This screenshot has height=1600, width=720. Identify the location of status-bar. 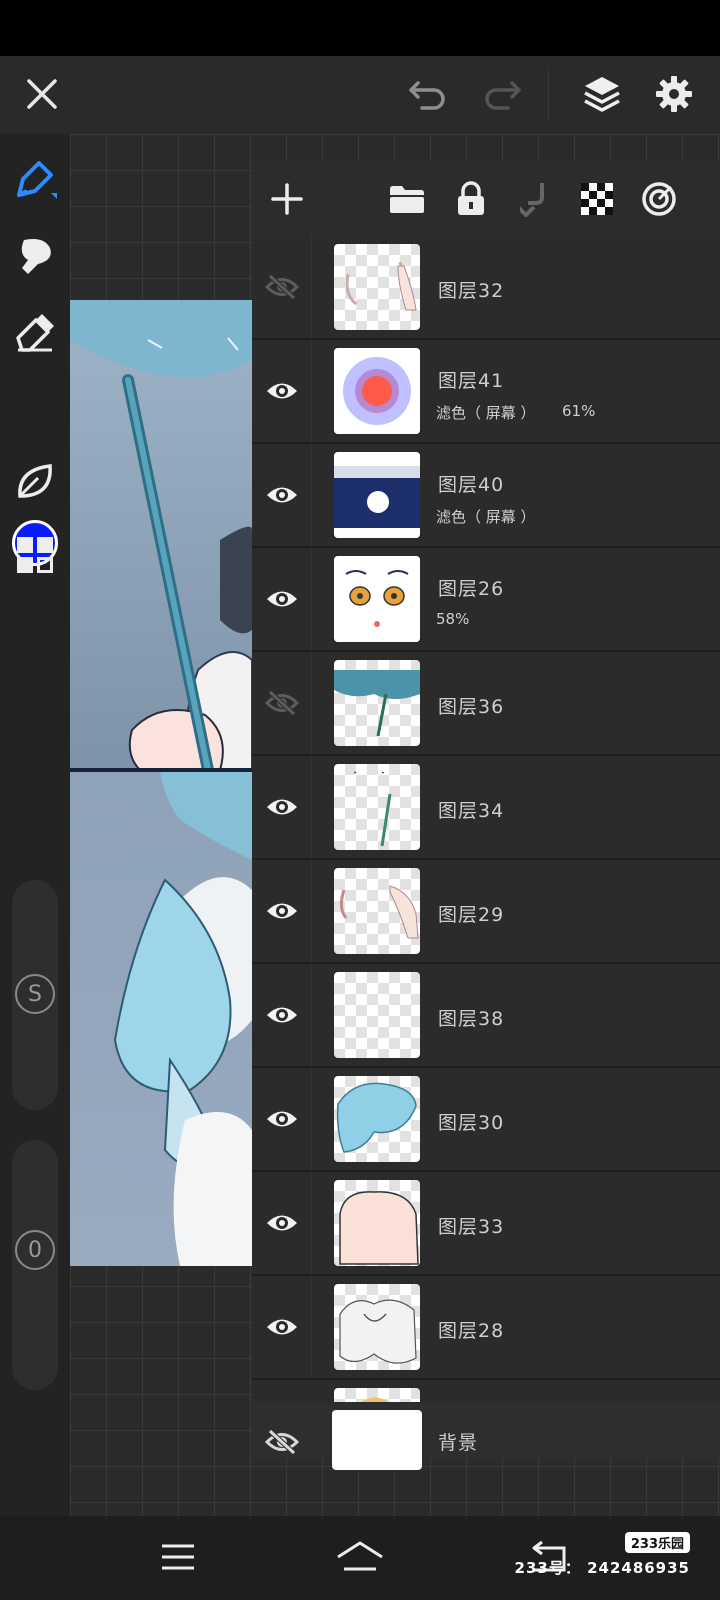
(360, 28).